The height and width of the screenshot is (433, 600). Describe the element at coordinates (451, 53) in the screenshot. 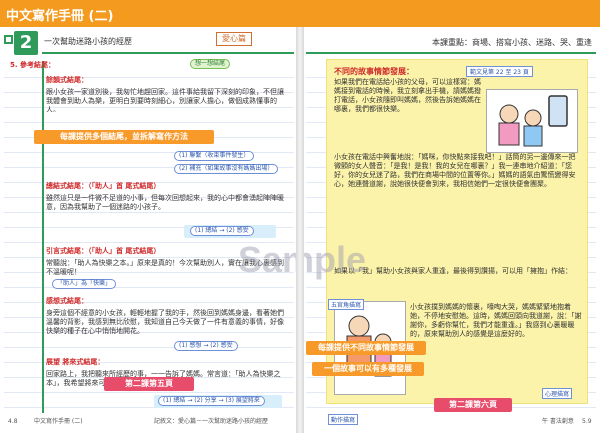

I see `header-rule-right` at that location.